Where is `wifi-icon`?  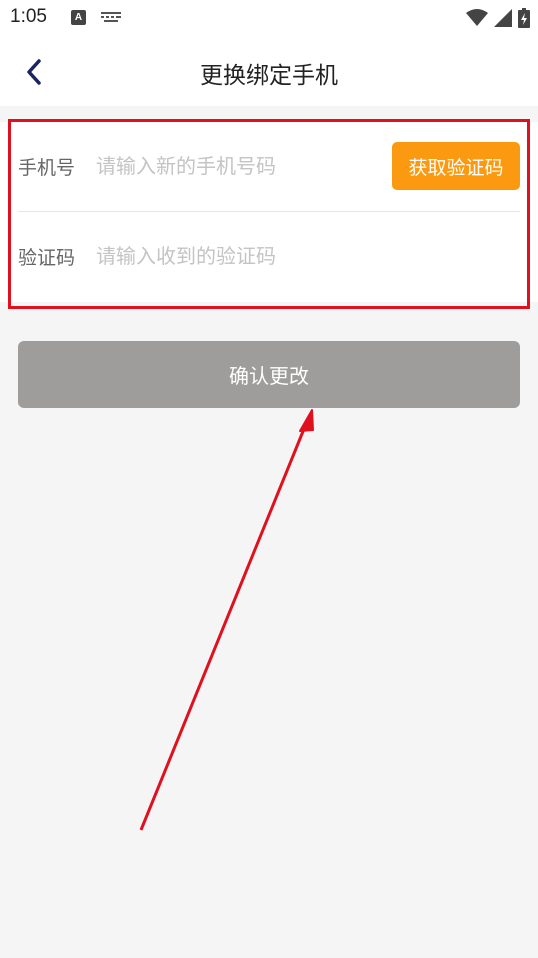 wifi-icon is located at coordinates (477, 17).